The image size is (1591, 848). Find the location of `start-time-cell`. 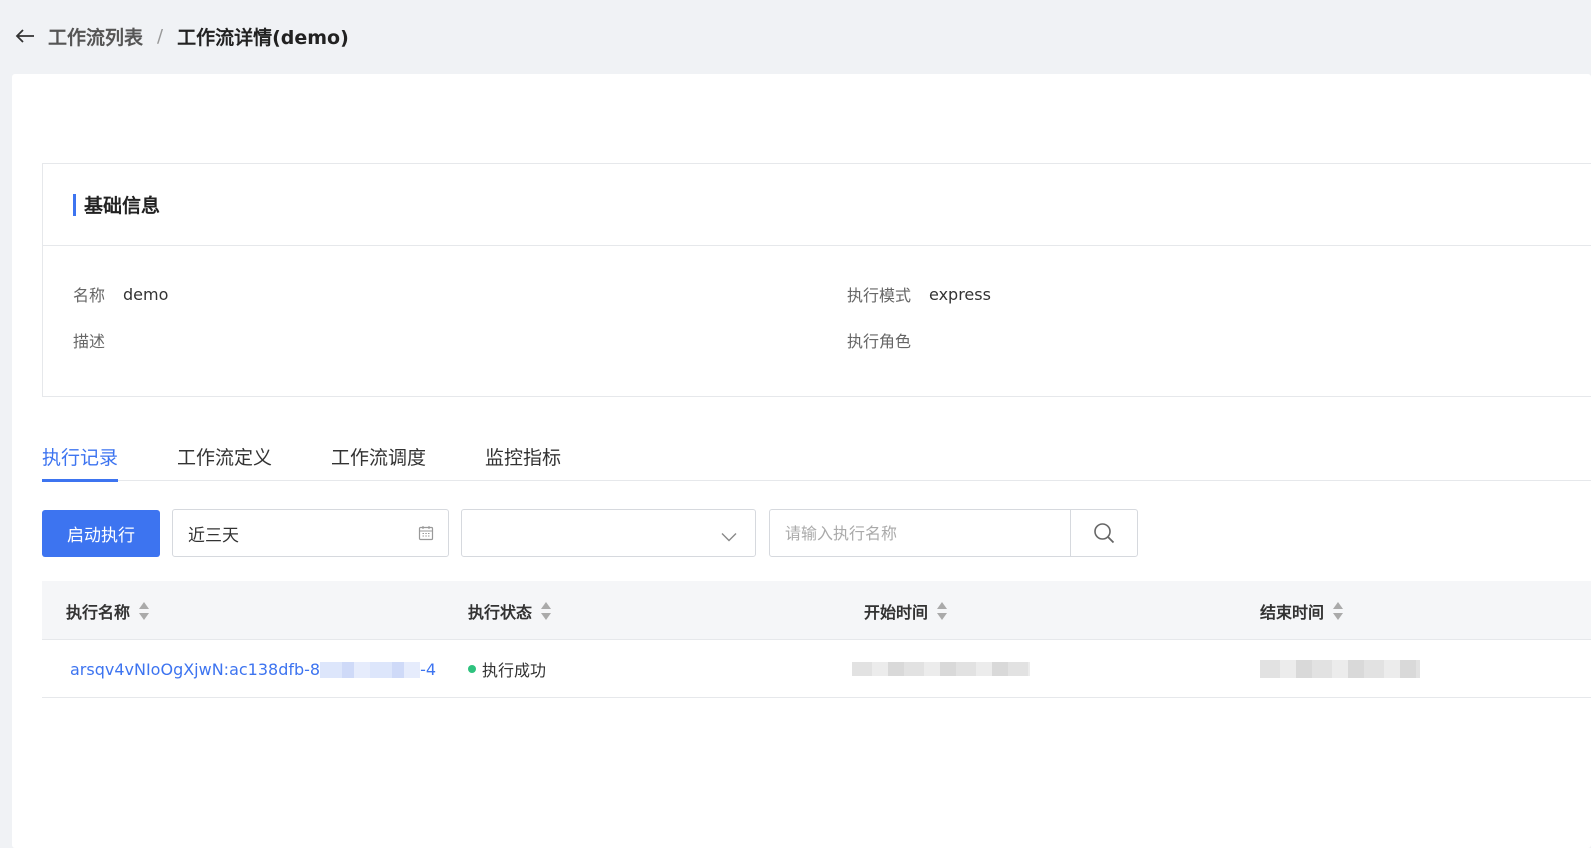

start-time-cell is located at coordinates (941, 669).